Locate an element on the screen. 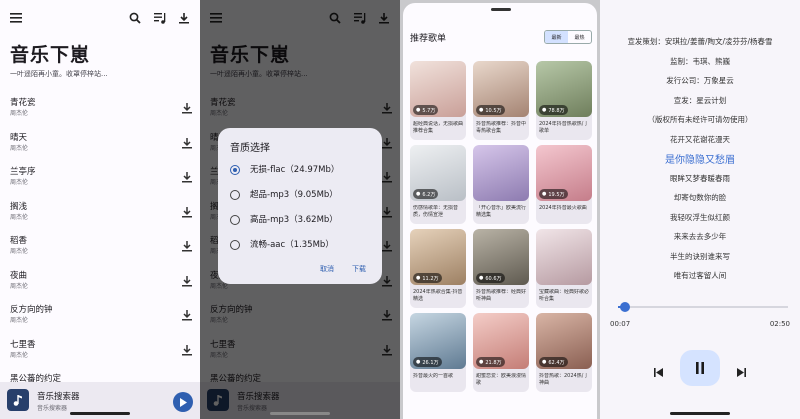 The image size is (800, 419). lyric-line: （版权所有未经许可请勿使用） is located at coordinates (700, 119).